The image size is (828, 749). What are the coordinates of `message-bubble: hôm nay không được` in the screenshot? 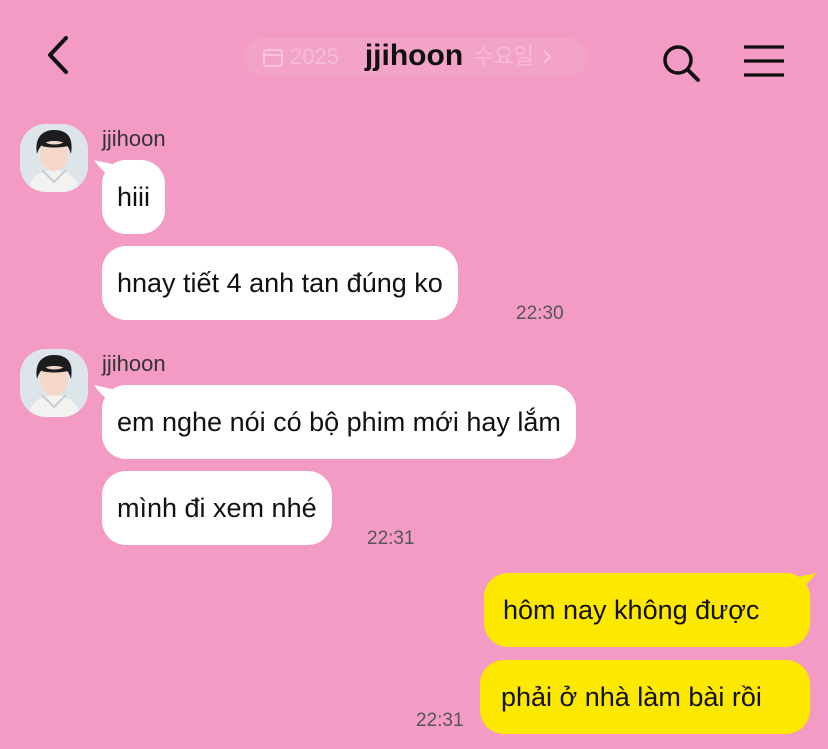 It's located at (647, 610).